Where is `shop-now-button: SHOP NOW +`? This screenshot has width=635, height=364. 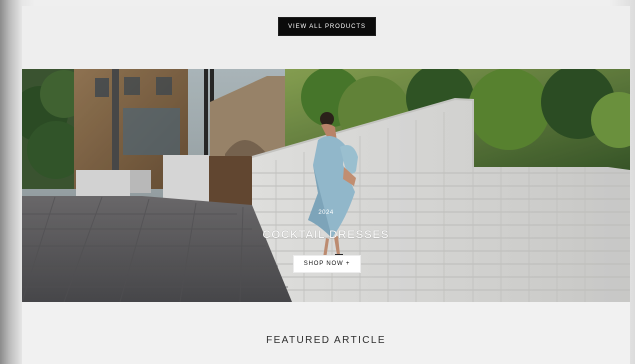 shop-now-button: SHOP NOW + is located at coordinates (327, 264).